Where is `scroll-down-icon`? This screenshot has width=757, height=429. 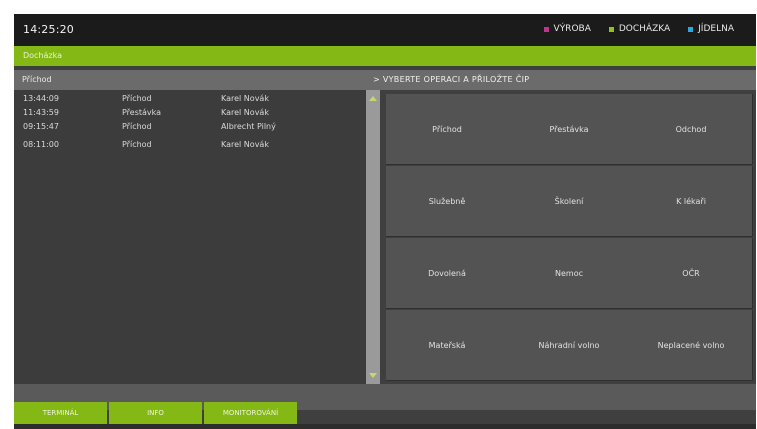 scroll-down-icon is located at coordinates (373, 375).